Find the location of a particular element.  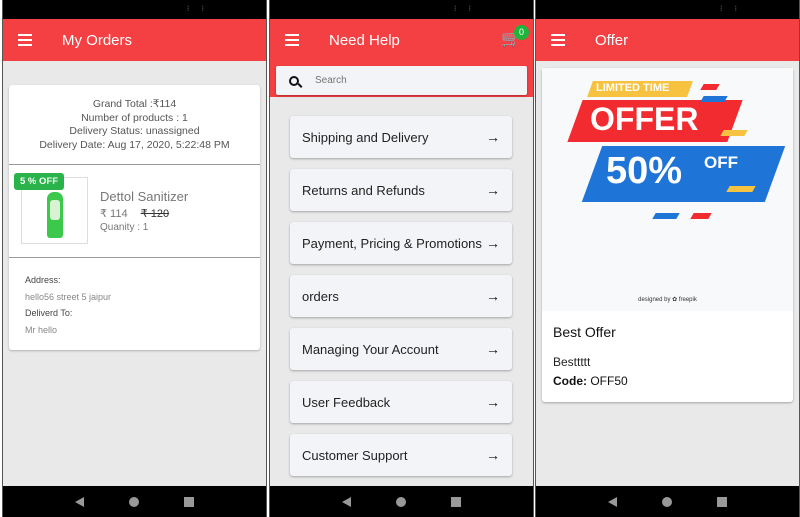

help-item-feedback: User Feedback → is located at coordinates (401, 402).